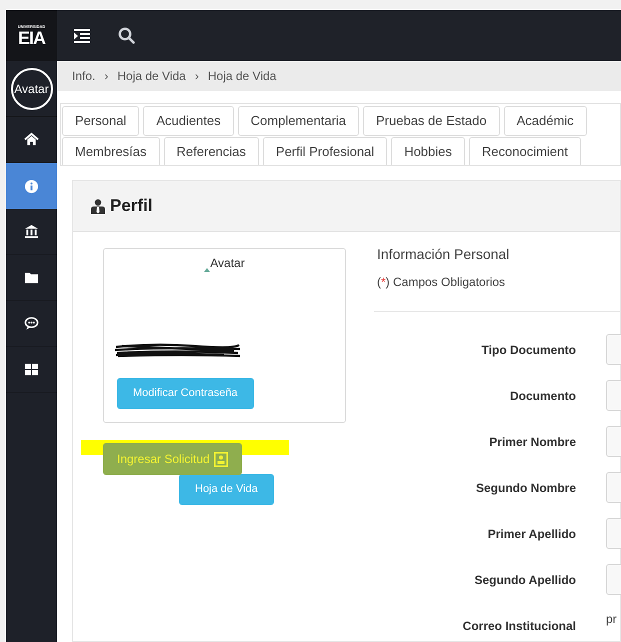  Describe the element at coordinates (31, 277) in the screenshot. I see `folder-icon` at that location.